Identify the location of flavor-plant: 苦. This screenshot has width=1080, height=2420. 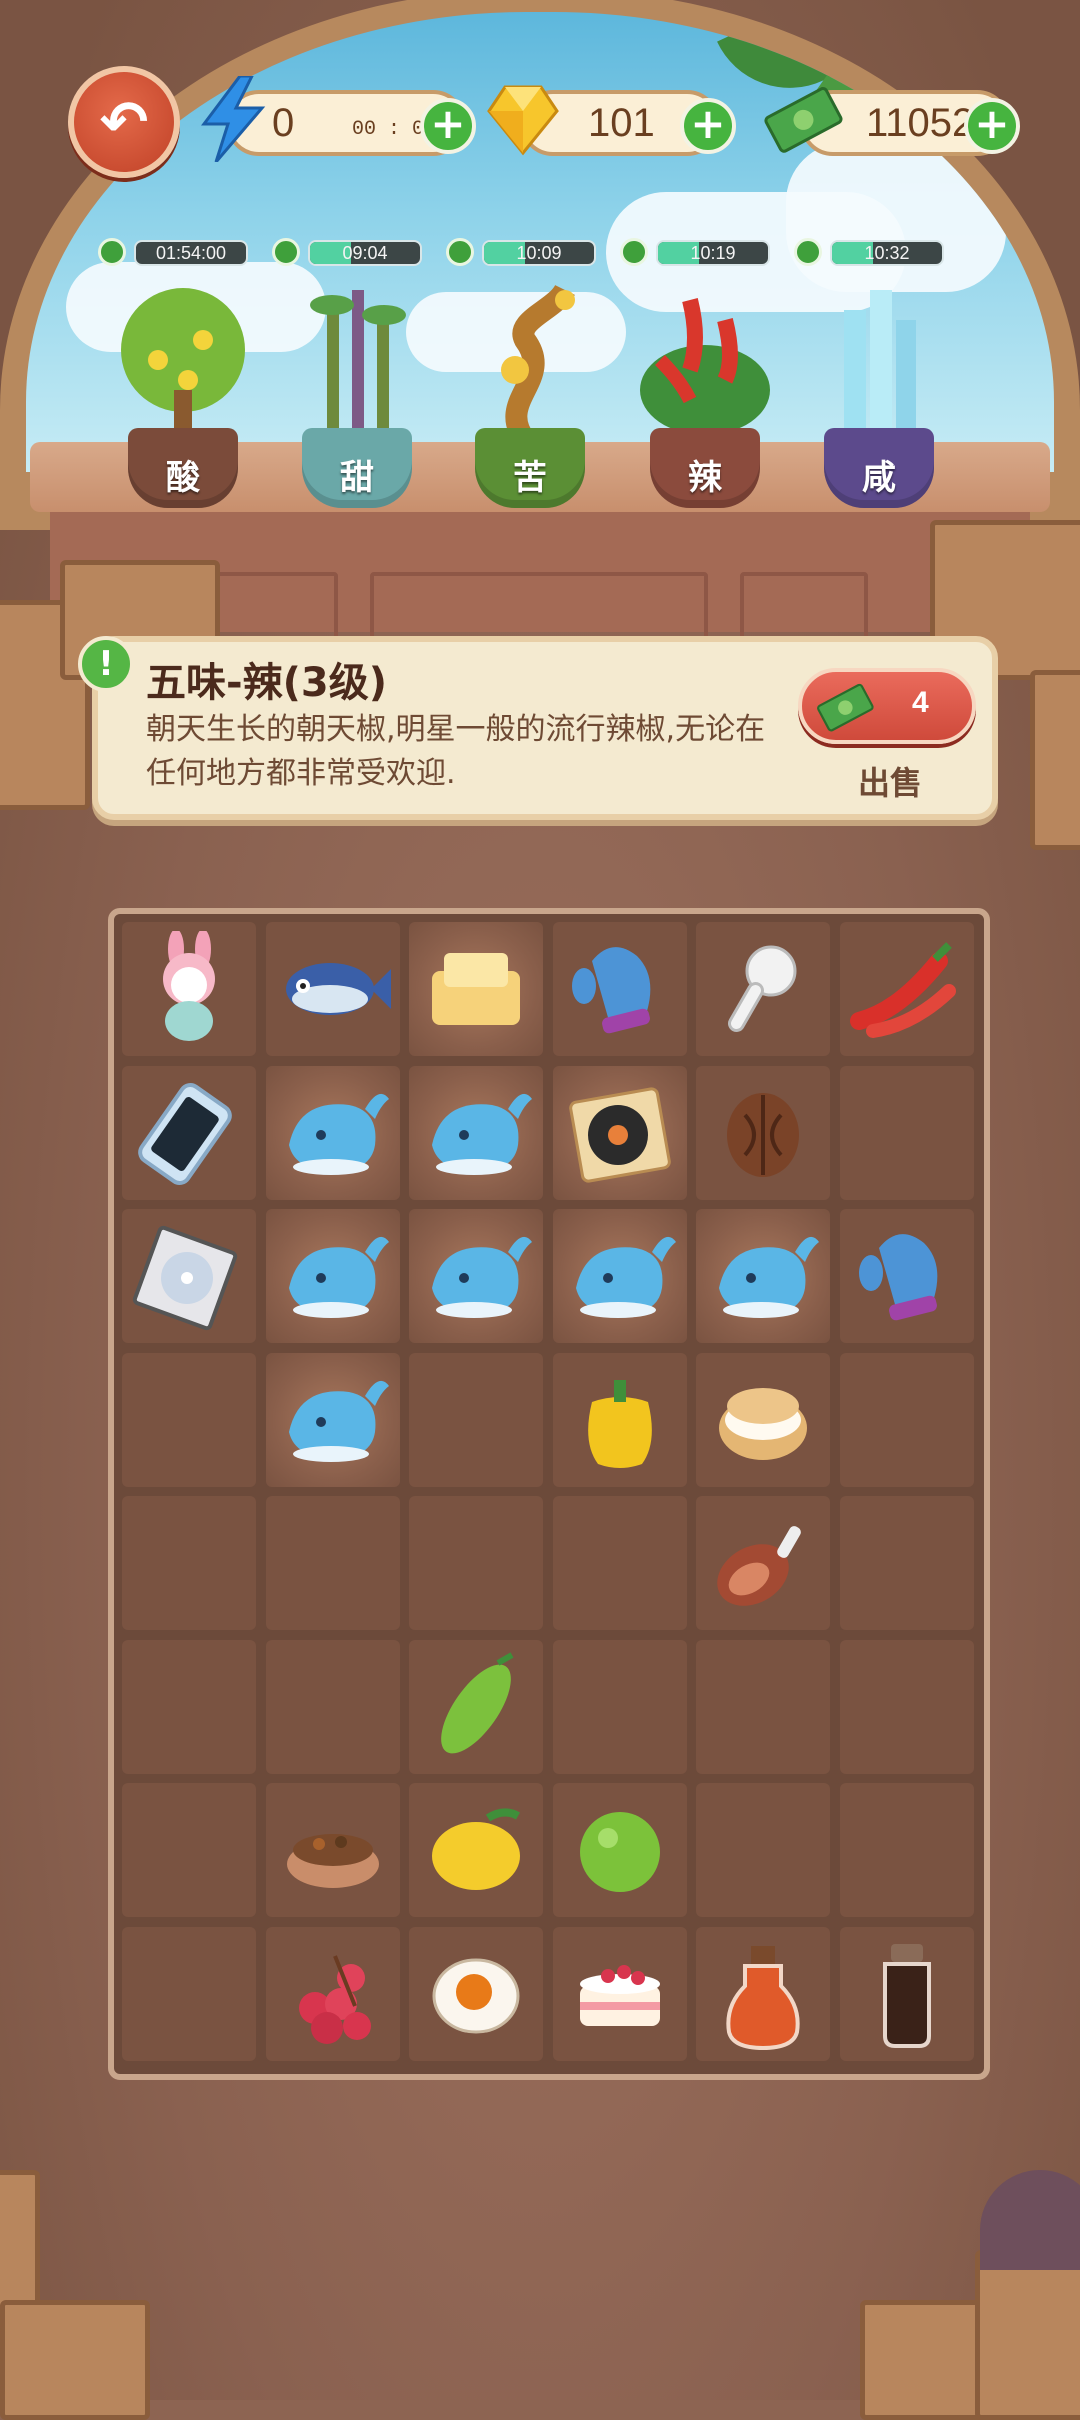
(530, 395).